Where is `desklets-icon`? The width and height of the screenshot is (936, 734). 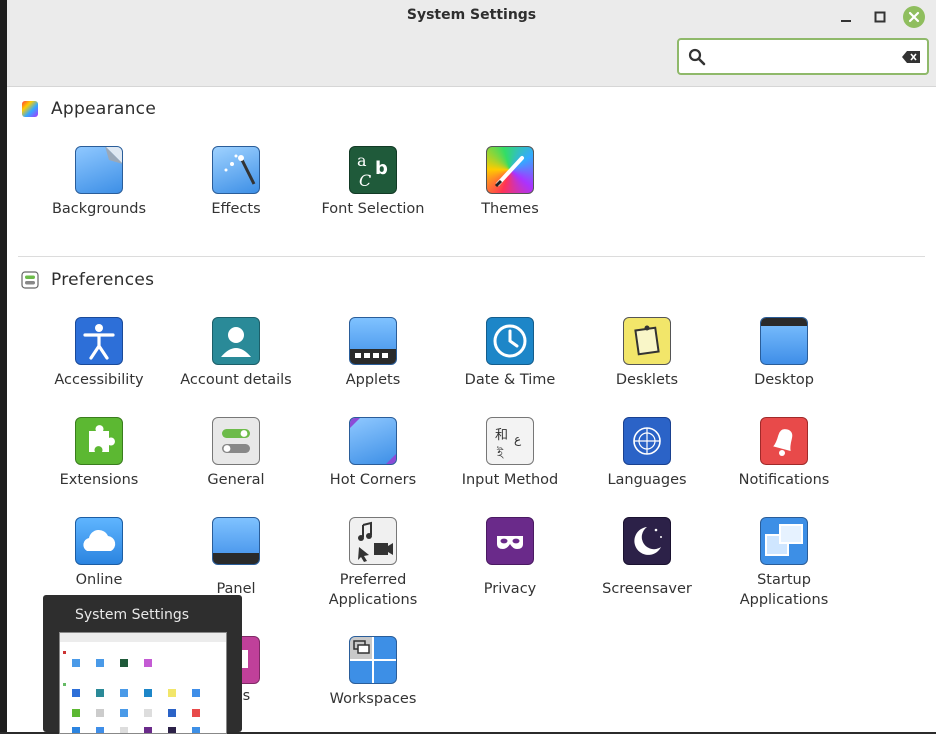
desklets-icon is located at coordinates (647, 341).